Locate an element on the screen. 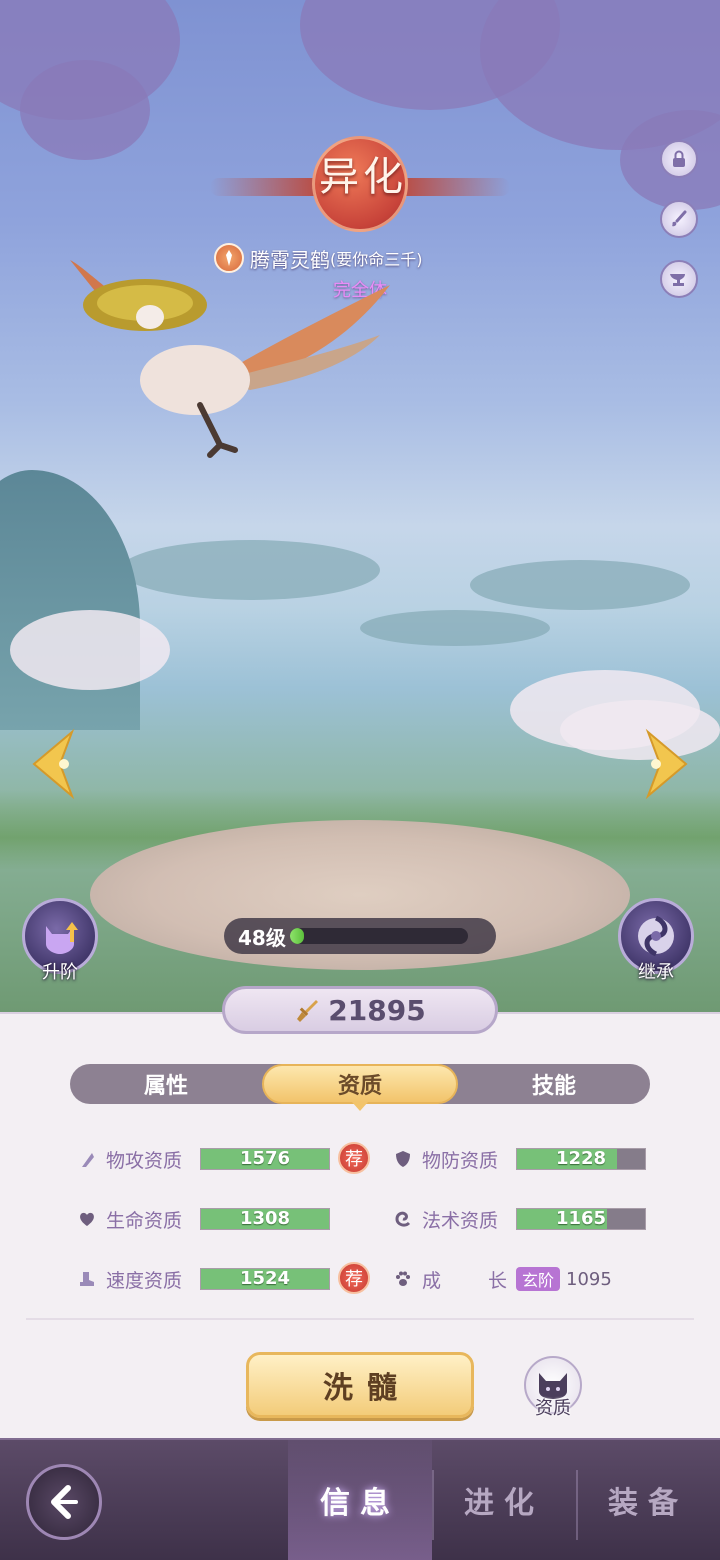 The width and height of the screenshot is (720, 1560). stat-bar: 1524 is located at coordinates (265, 1279).